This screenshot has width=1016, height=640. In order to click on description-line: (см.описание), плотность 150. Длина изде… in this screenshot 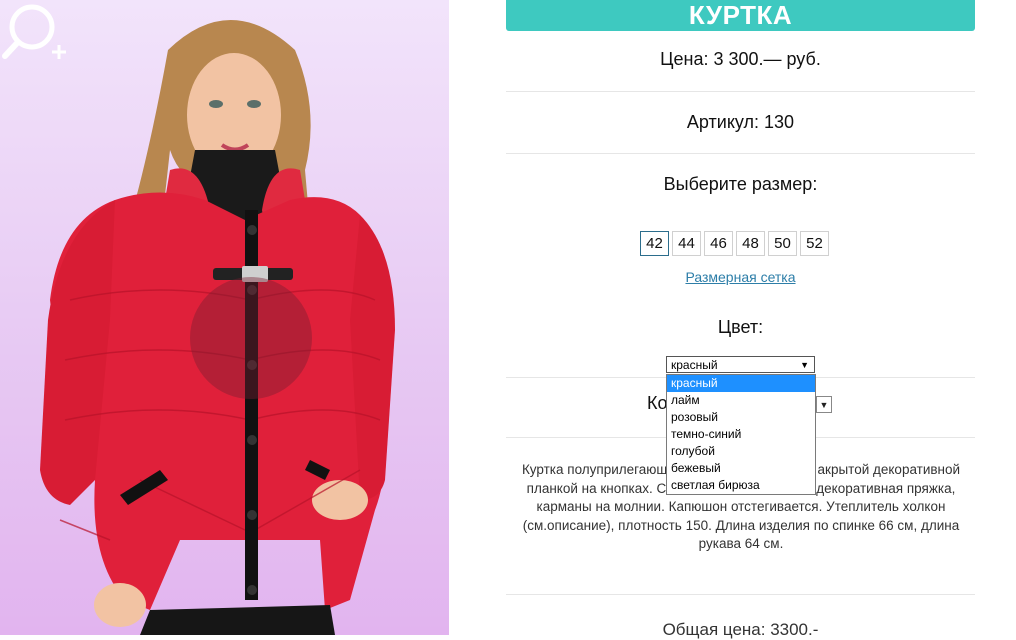, I will do `click(741, 525)`.